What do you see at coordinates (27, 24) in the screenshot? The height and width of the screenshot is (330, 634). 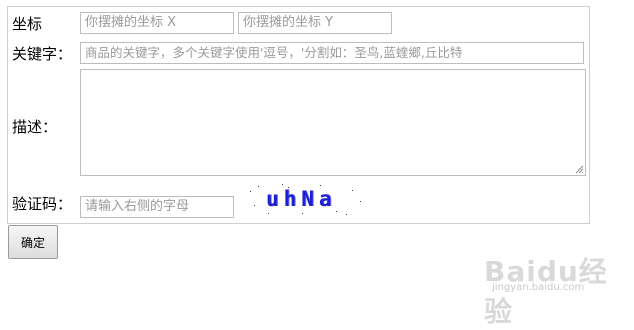 I see `coordinates-label: 坐标` at bounding box center [27, 24].